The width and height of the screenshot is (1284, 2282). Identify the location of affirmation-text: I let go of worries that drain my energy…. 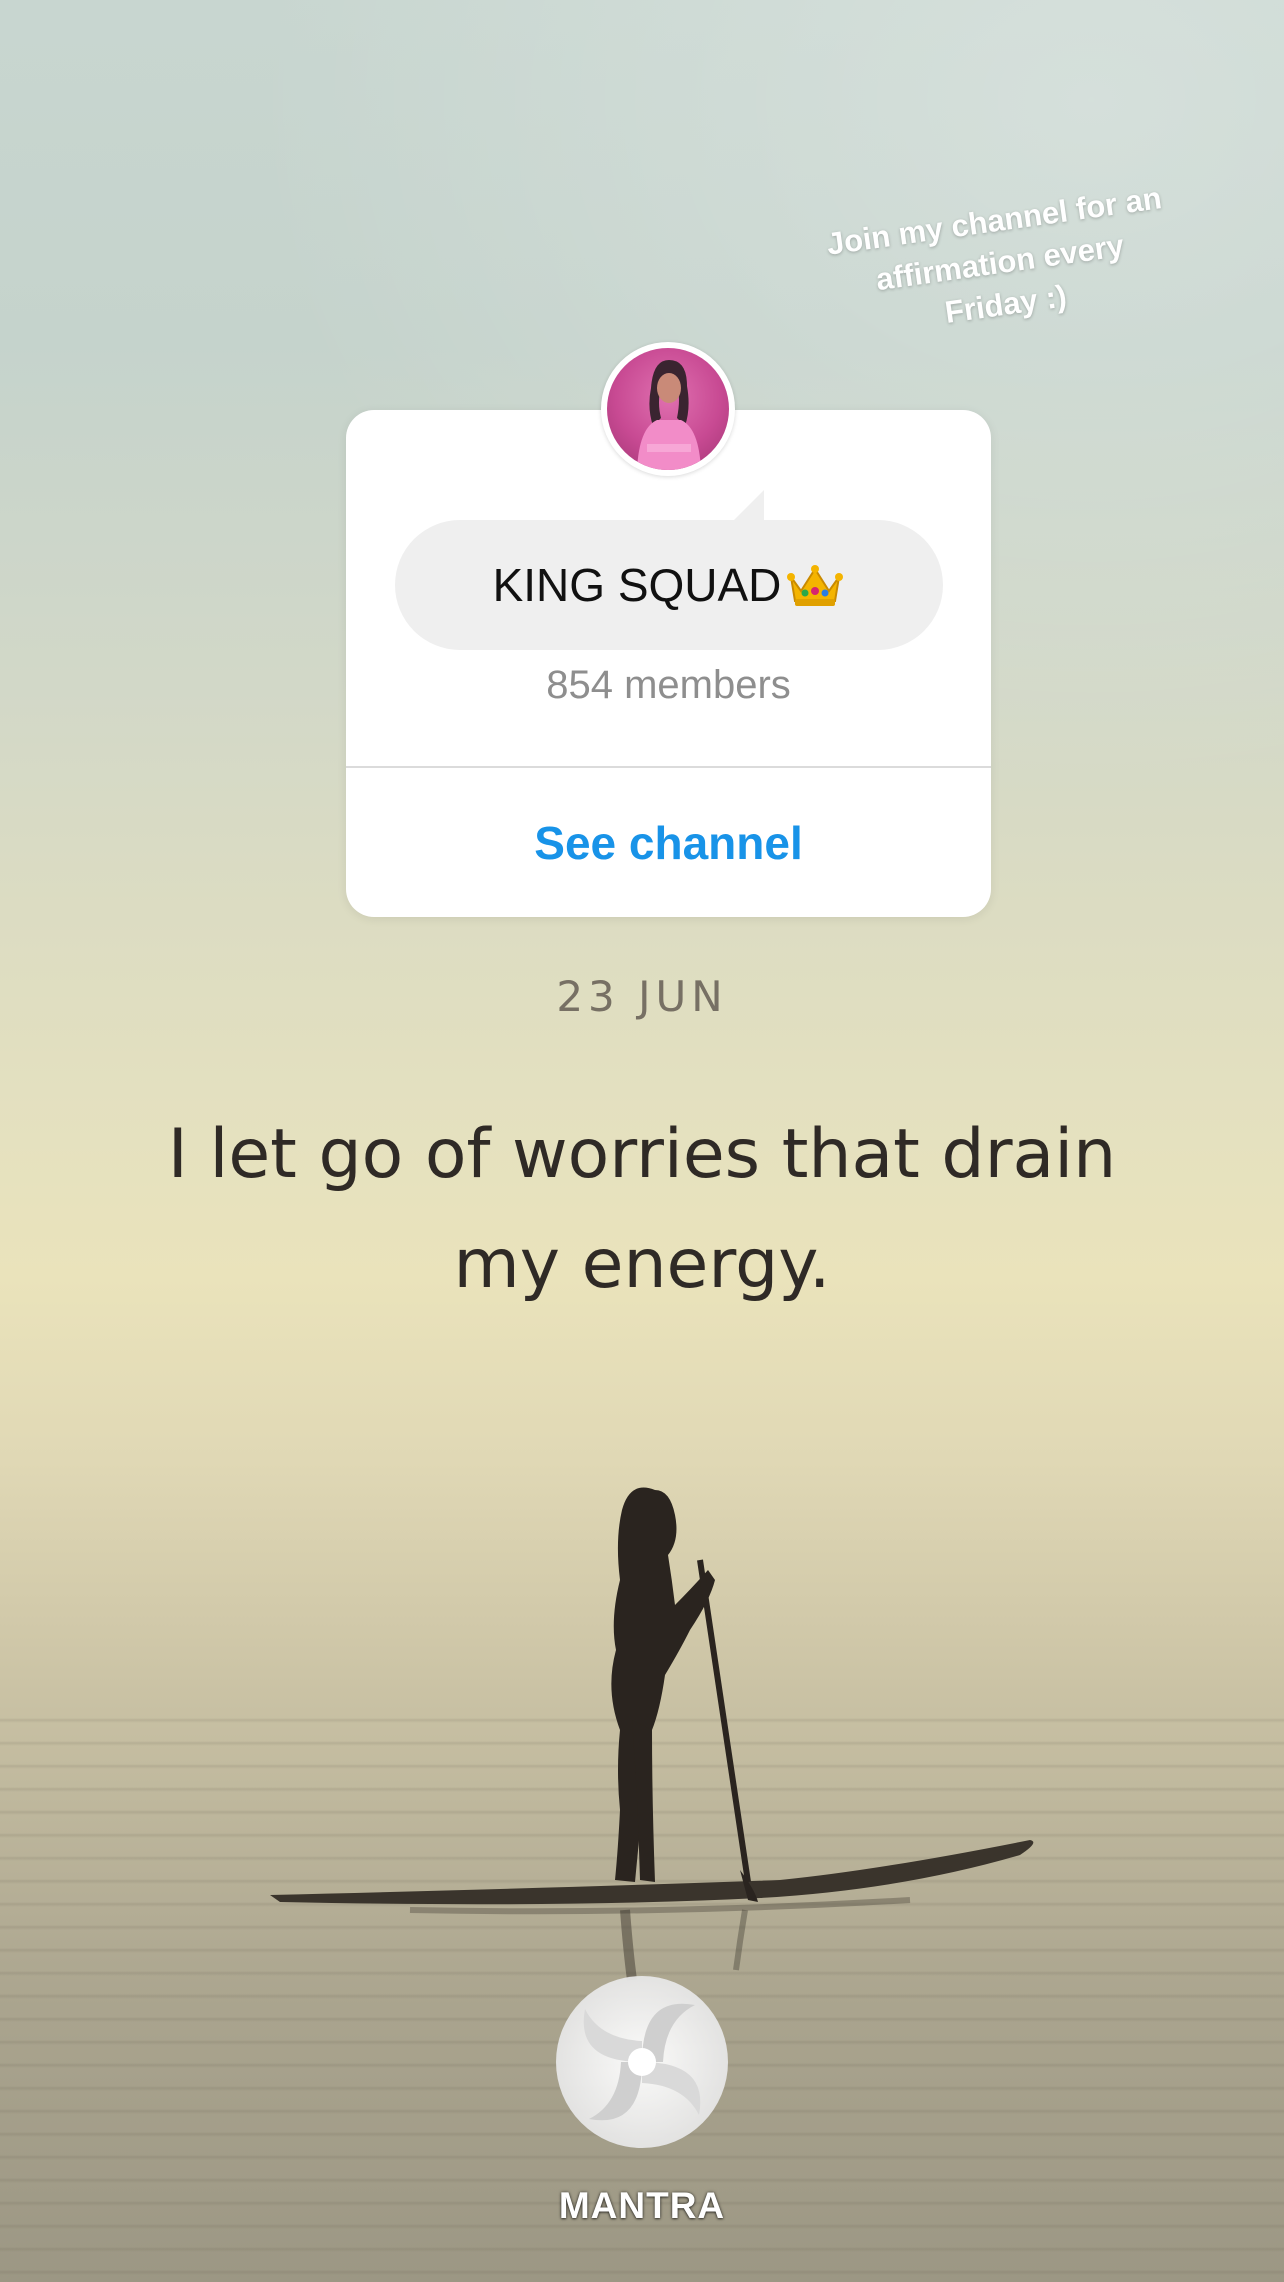
(642, 1210).